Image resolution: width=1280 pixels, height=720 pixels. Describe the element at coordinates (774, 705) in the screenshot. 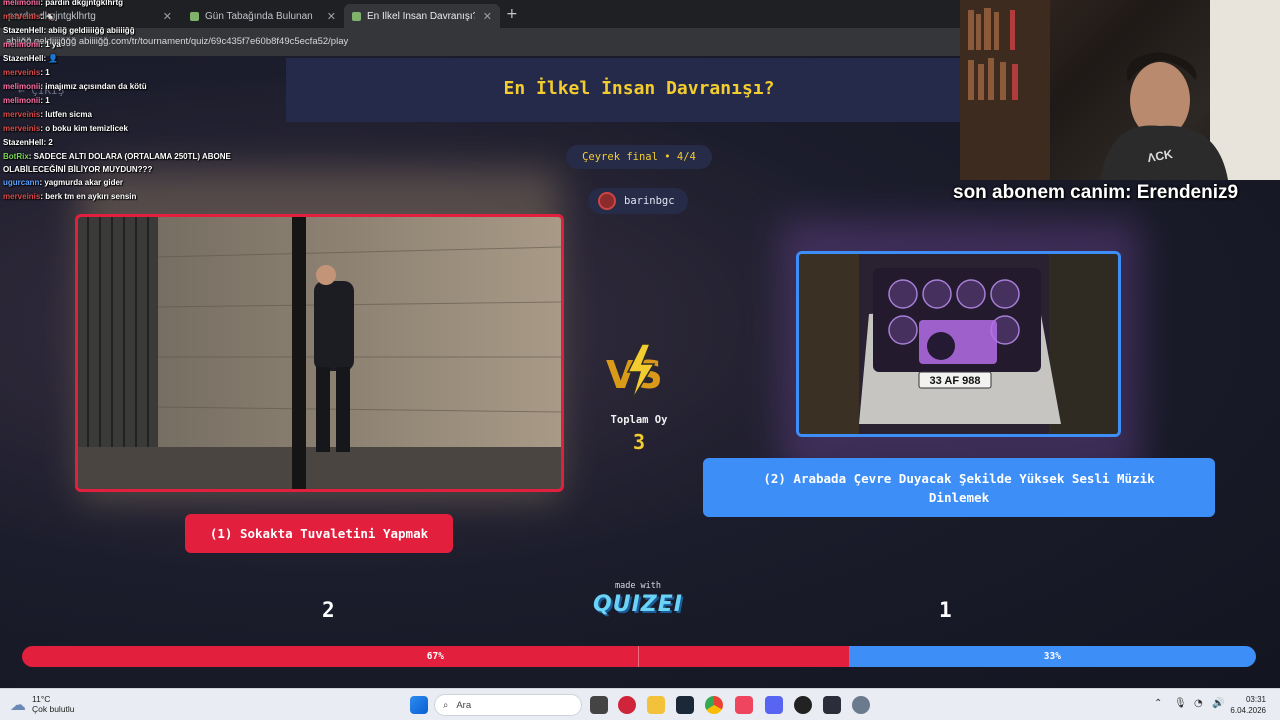

I see `discord-icon` at that location.